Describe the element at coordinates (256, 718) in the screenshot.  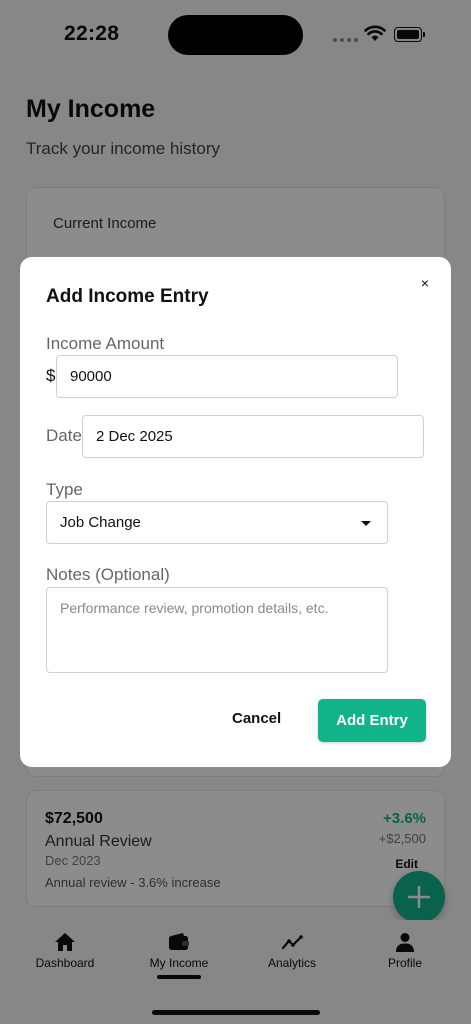
I see `cancel-button: Cancel` at that location.